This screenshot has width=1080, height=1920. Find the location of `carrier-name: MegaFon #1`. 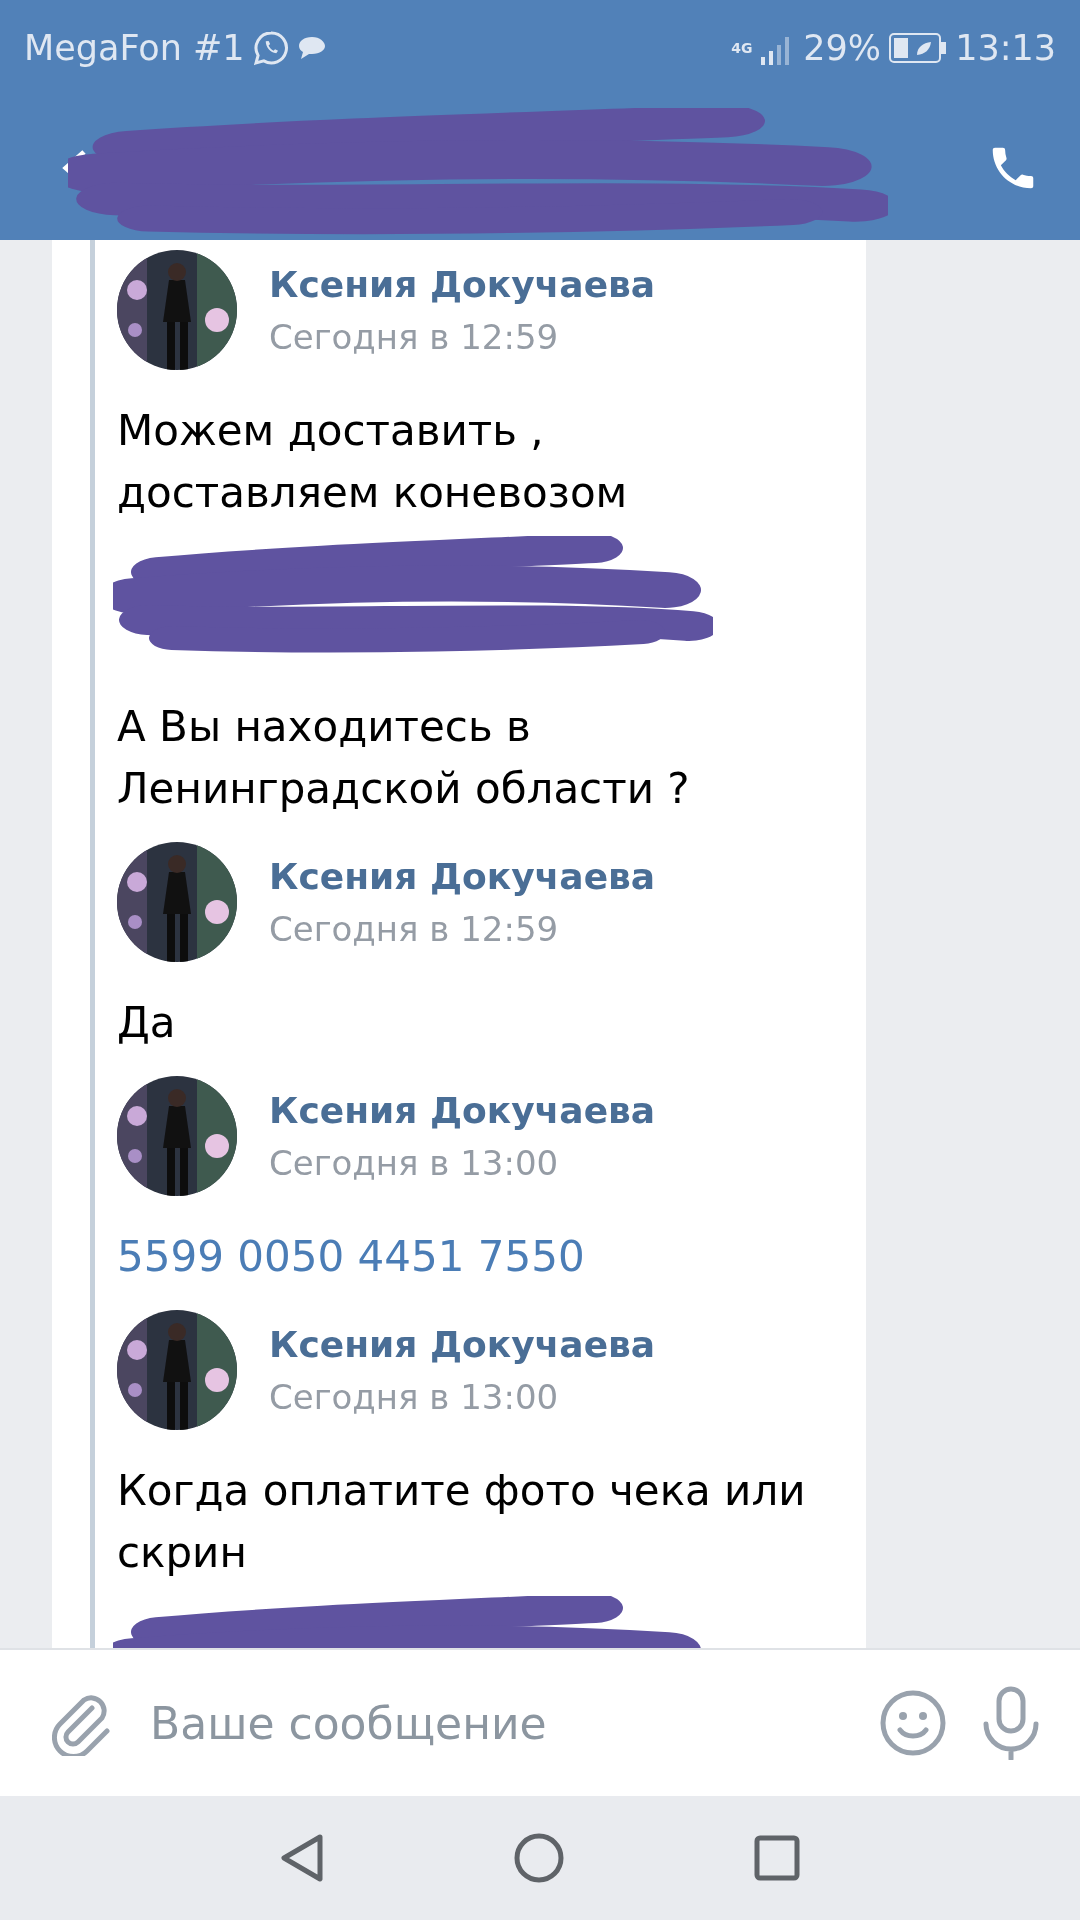

carrier-name: MegaFon #1 is located at coordinates (134, 48).